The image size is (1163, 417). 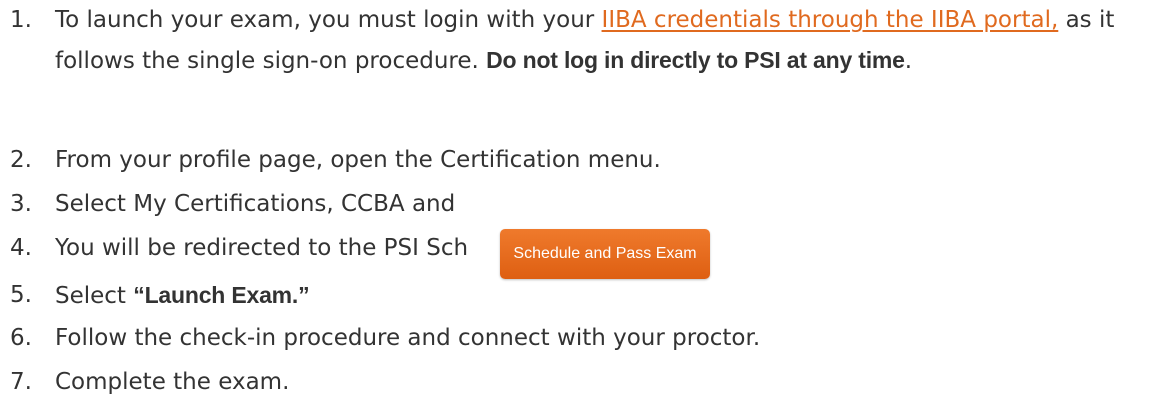 What do you see at coordinates (94, 296) in the screenshot?
I see `step-text-part: Select` at bounding box center [94, 296].